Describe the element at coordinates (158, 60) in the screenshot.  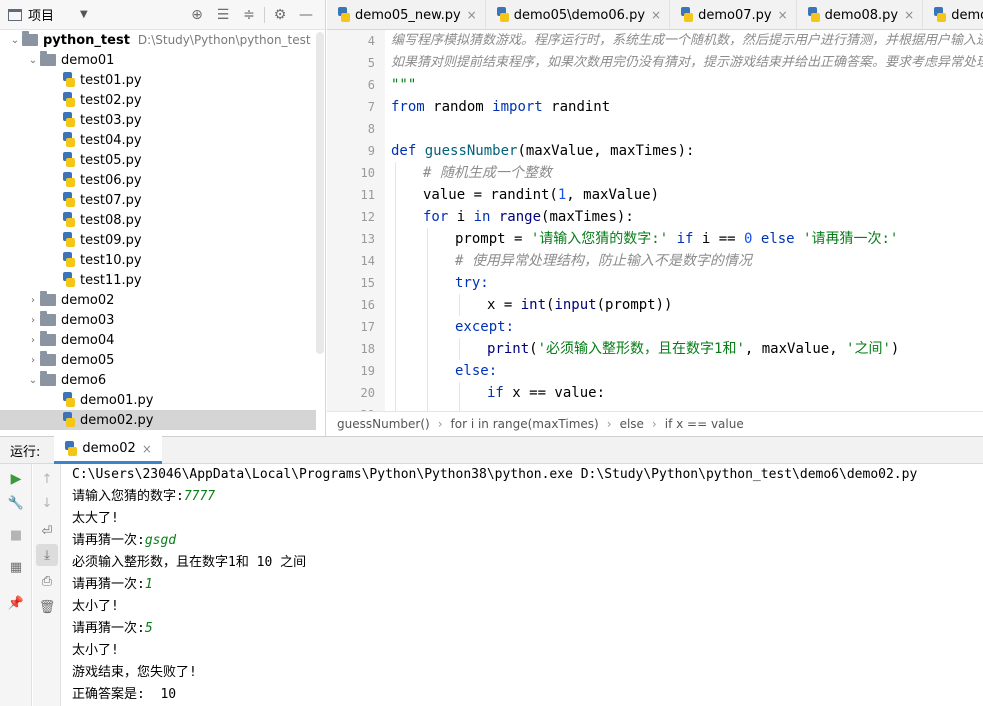
I see `tree-folder-demo01: ⌄ demo01` at that location.